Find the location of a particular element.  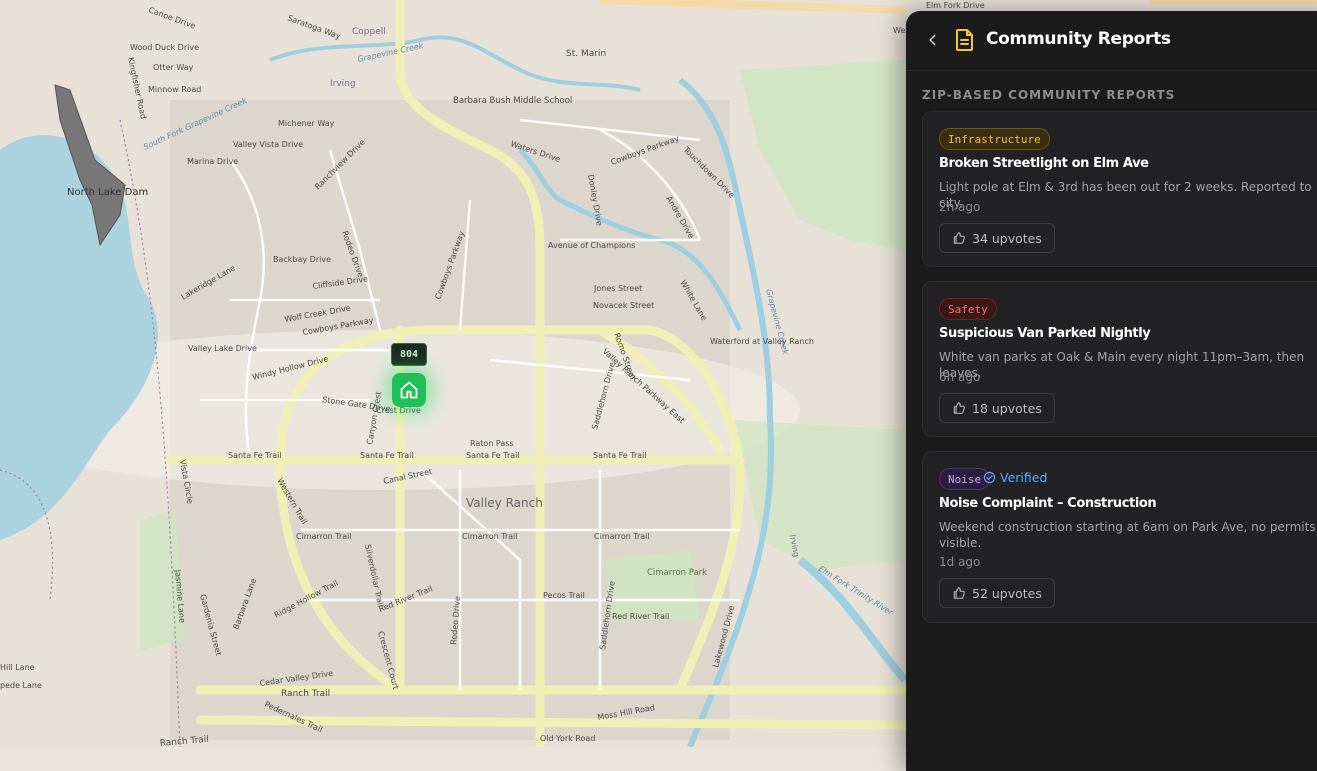

upvote-button: 52 upvotes is located at coordinates (997, 593).